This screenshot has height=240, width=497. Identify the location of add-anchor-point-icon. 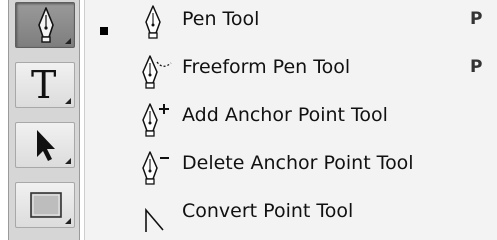
(155, 120).